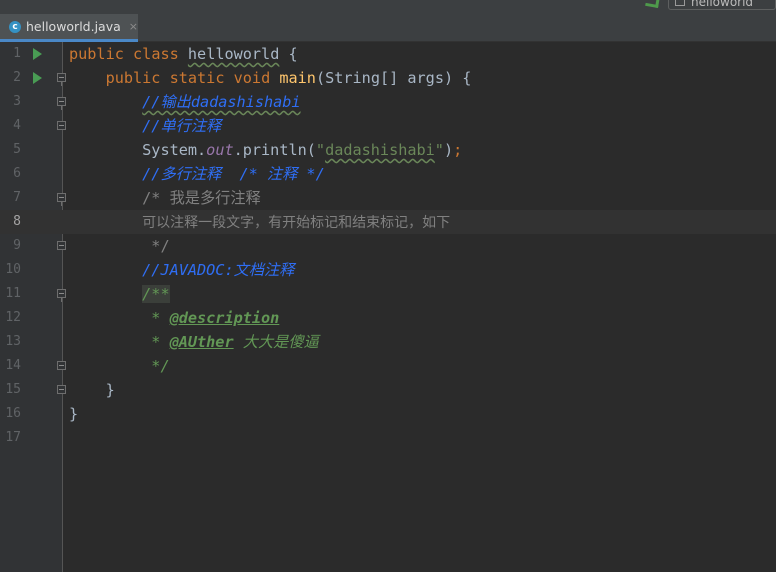 Image resolution: width=776 pixels, height=572 pixels. What do you see at coordinates (388, 366) in the screenshot?
I see `code-line: 14 */` at bounding box center [388, 366].